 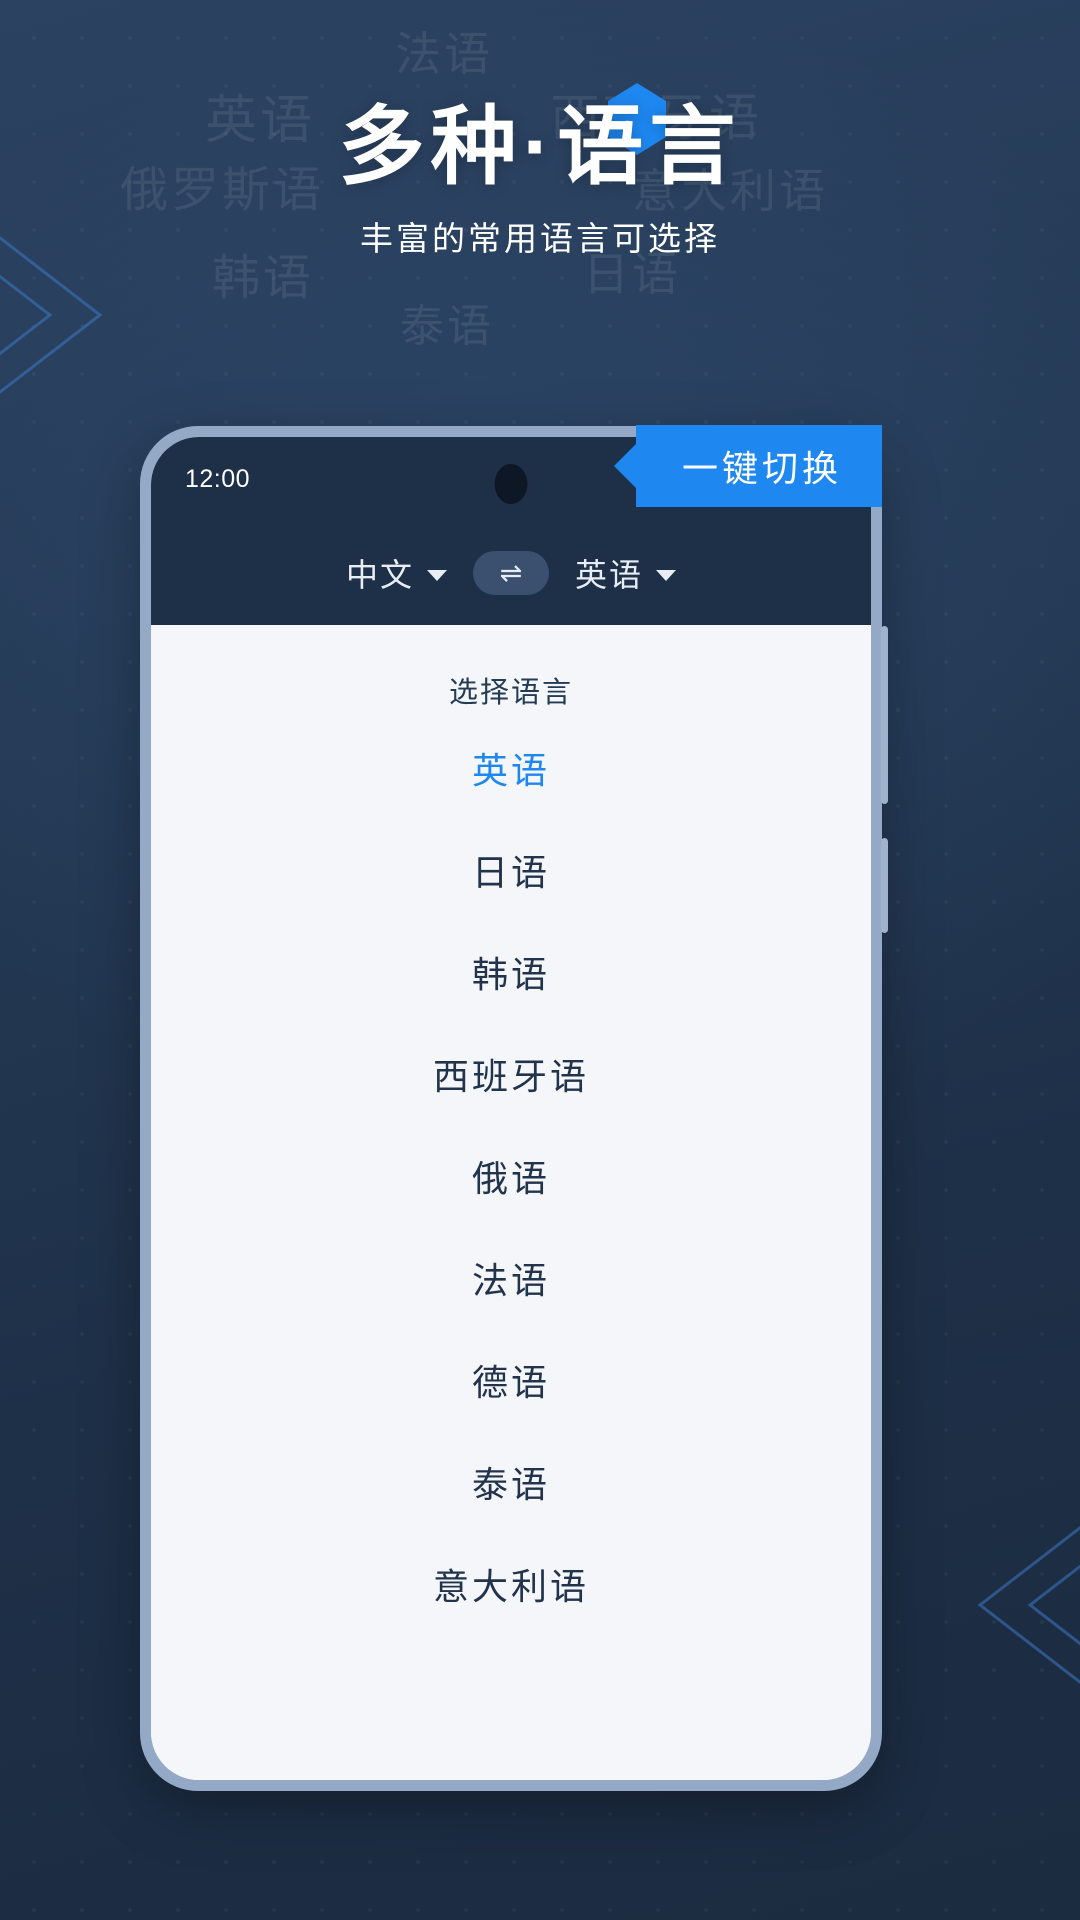 I want to click on language-list-item: 意大利语, so click(x=511, y=1584).